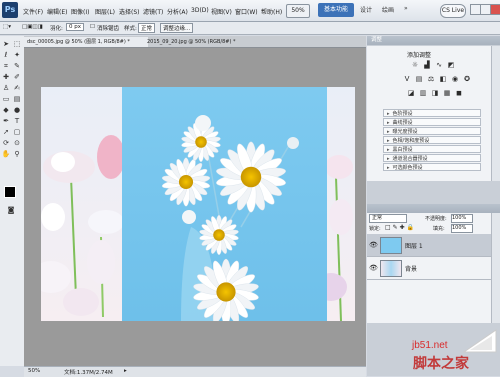 This screenshot has width=500, height=377. I want to click on status-doc-size: 文档:1.37M/2.74M, so click(88, 373).